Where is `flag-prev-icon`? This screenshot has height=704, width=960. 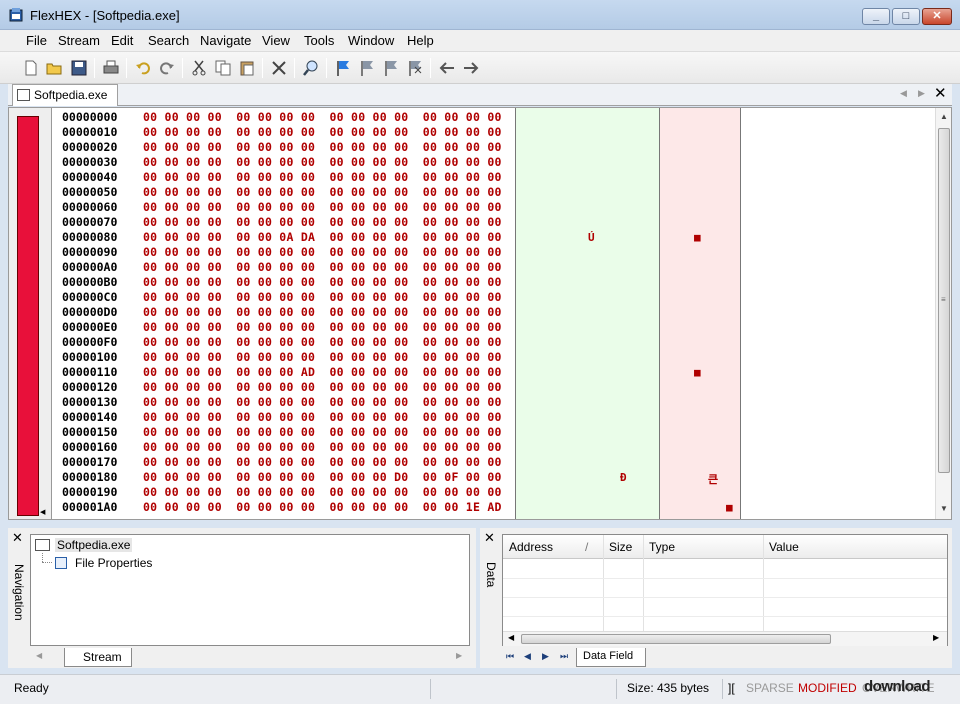 flag-prev-icon is located at coordinates (367, 68).